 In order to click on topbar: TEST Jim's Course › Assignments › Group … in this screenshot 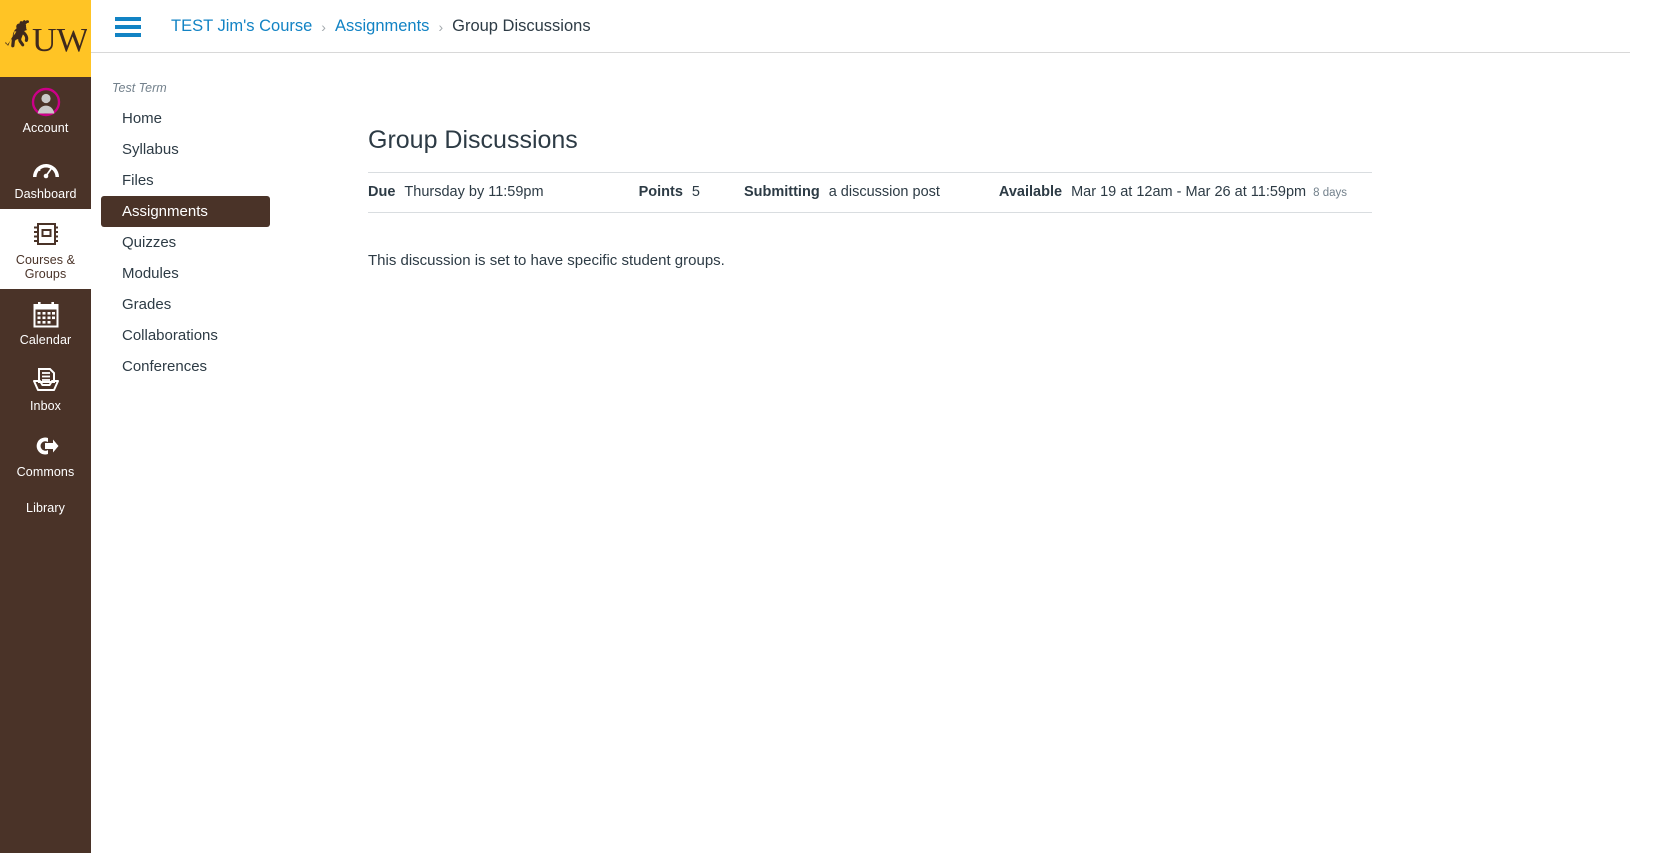, I will do `click(873, 26)`.